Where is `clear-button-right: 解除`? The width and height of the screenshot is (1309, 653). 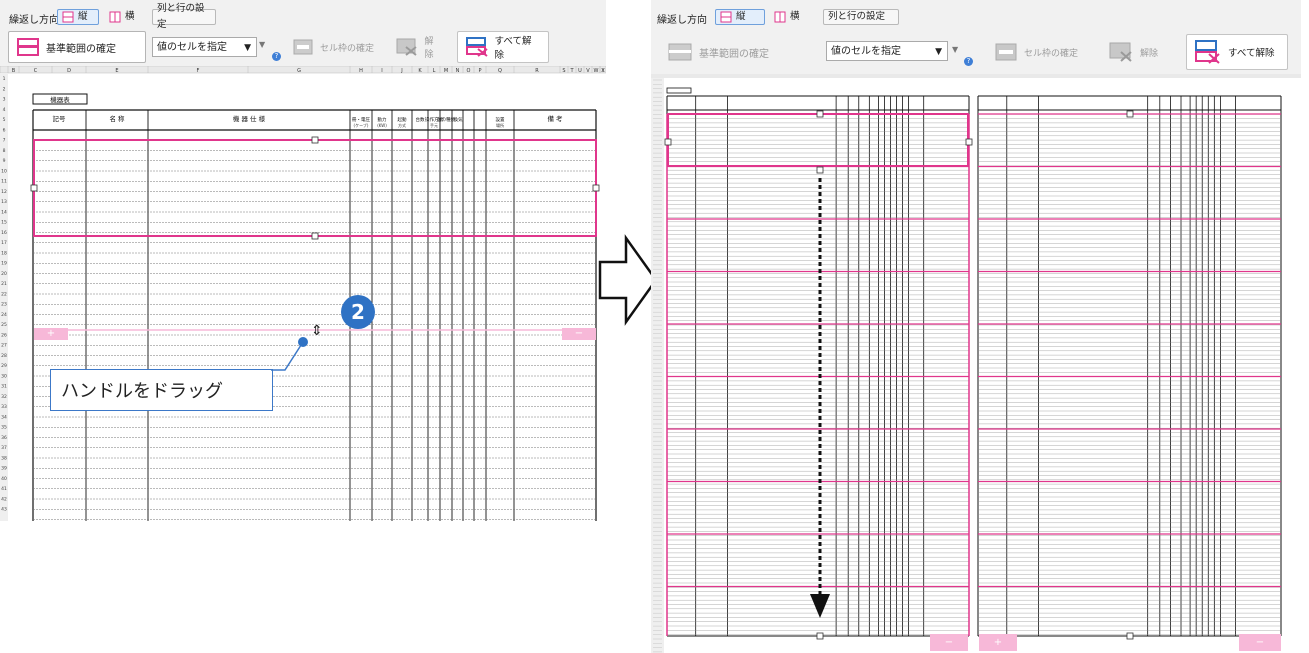
clear-button-right: 解除 is located at coordinates (1136, 52).